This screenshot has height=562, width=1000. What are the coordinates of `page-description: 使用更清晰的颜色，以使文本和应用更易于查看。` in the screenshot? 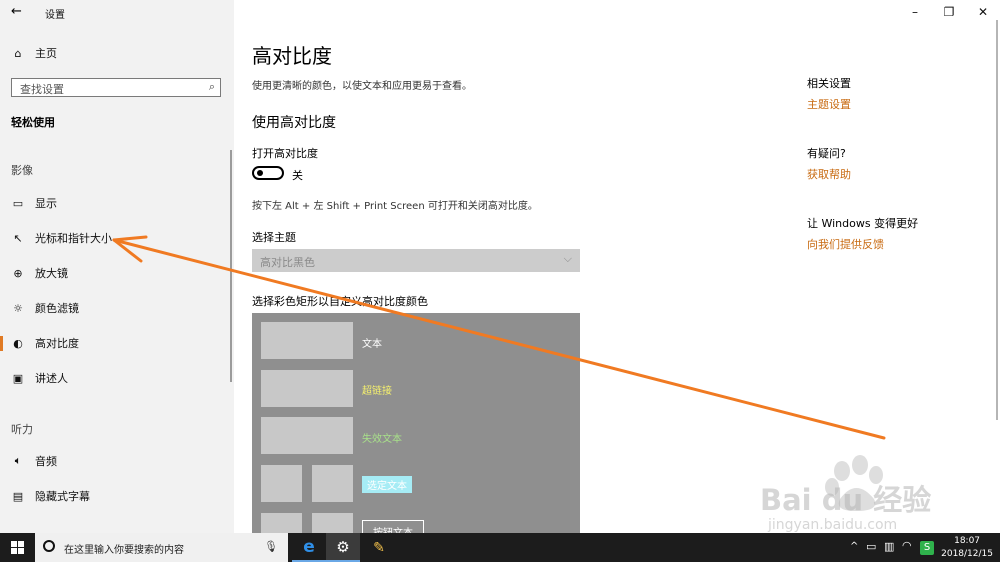 It's located at (362, 86).